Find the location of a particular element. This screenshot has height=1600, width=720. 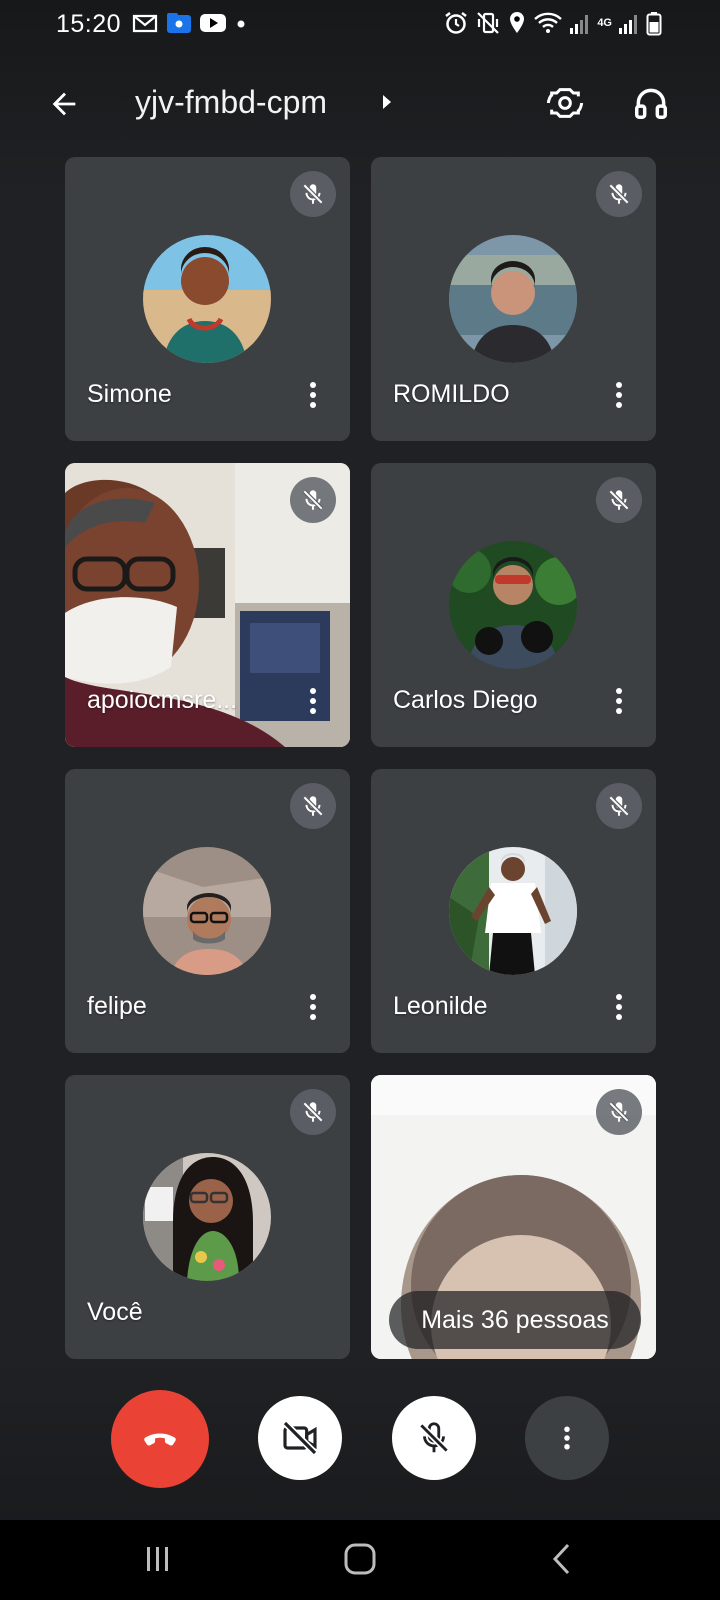

more-options-button is located at coordinates (567, 1438).